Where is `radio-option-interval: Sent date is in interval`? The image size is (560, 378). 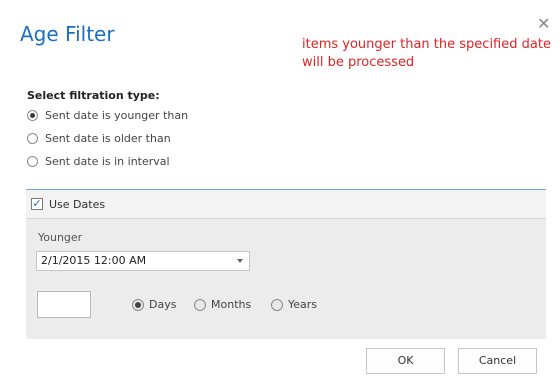 radio-option-interval: Sent date is in interval is located at coordinates (98, 161).